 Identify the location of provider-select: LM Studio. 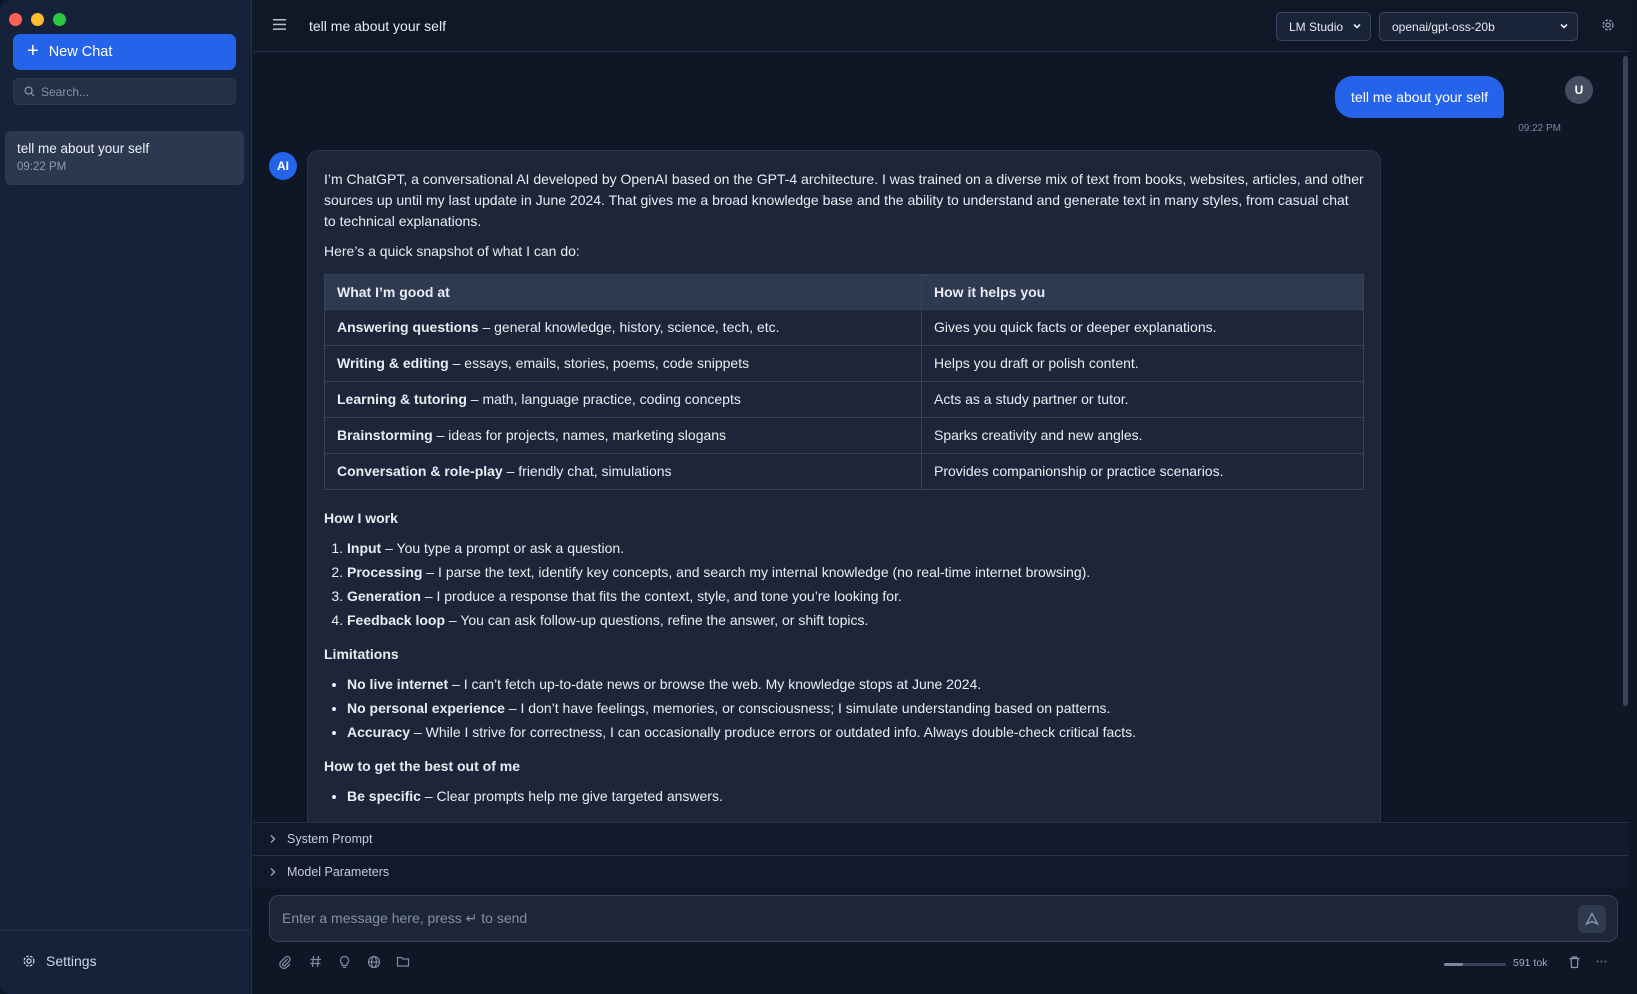
(1323, 26).